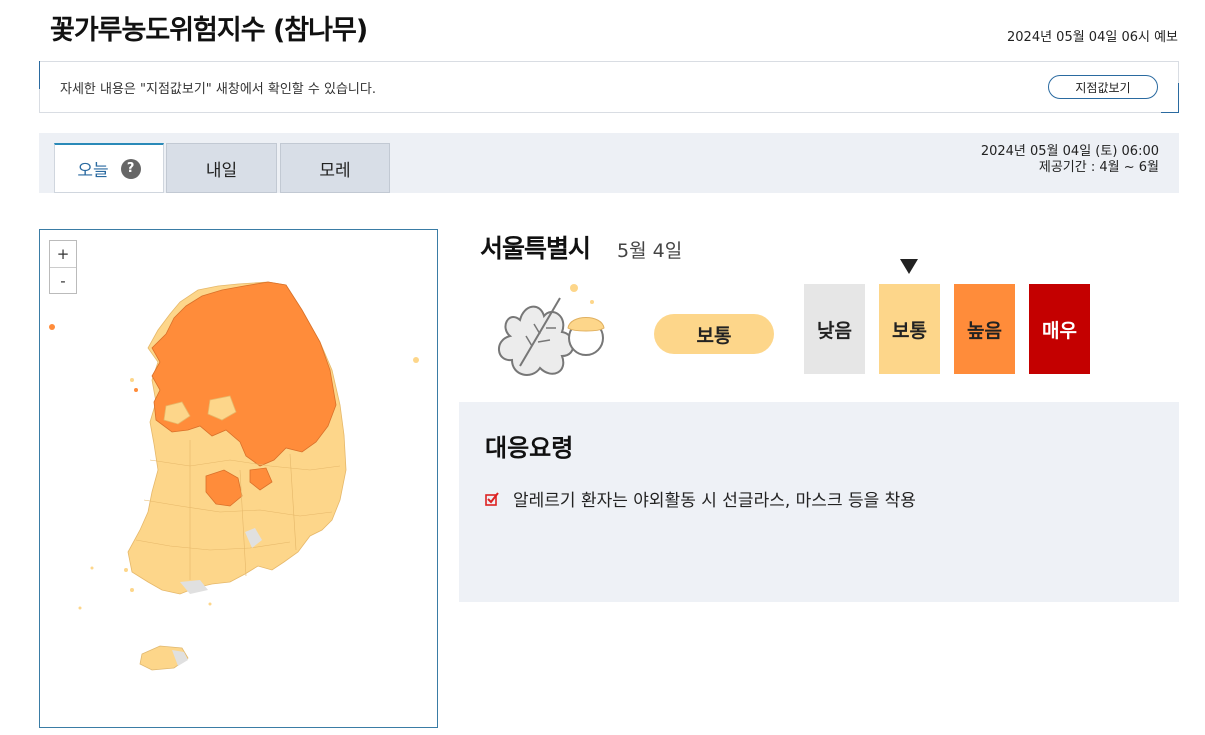  Describe the element at coordinates (909, 329) in the screenshot. I see `scale-medium: 보통` at that location.